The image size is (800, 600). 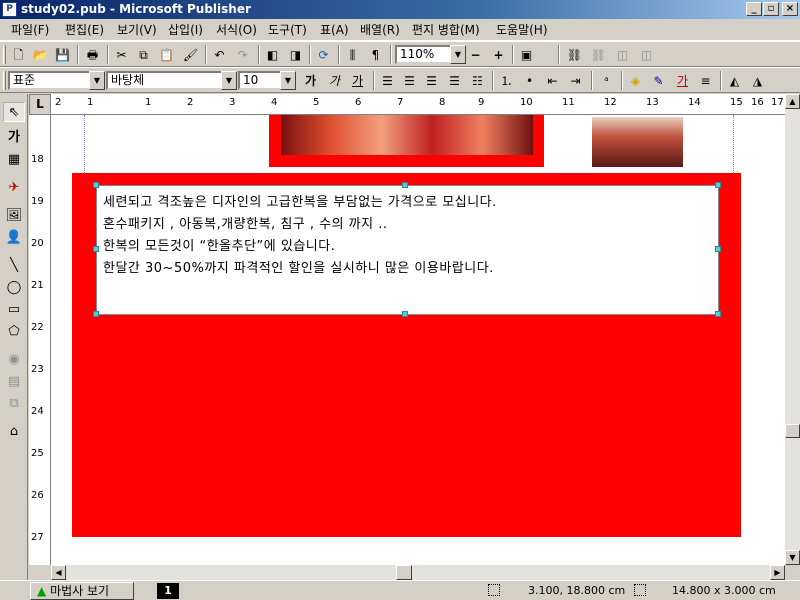 I want to click on new-icon: 🗋, so click(x=18, y=55).